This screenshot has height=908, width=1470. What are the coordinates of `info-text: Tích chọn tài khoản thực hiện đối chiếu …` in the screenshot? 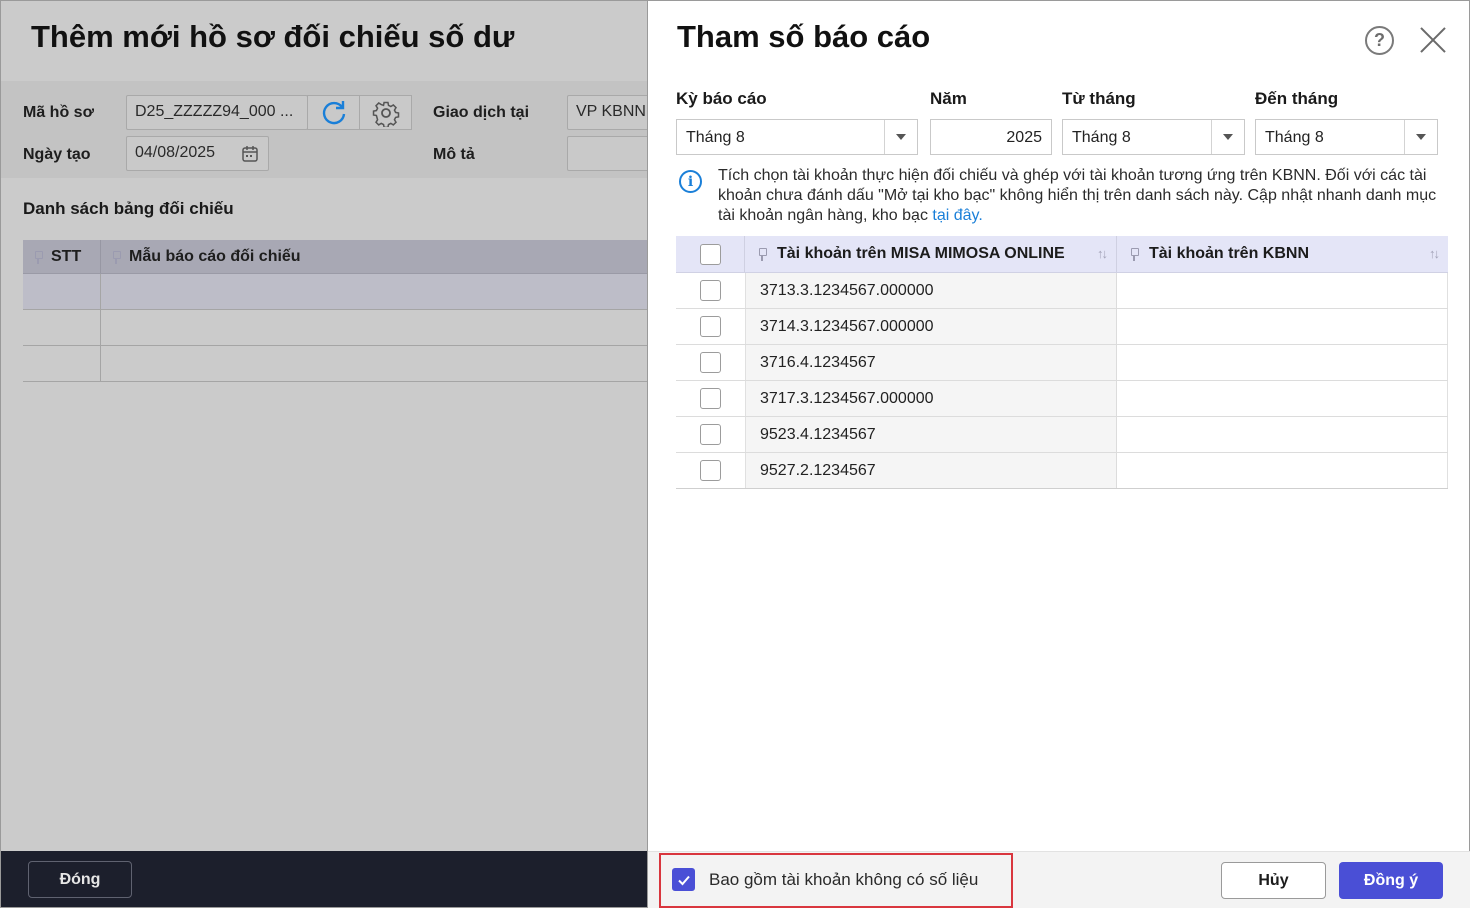 It's located at (1077, 195).